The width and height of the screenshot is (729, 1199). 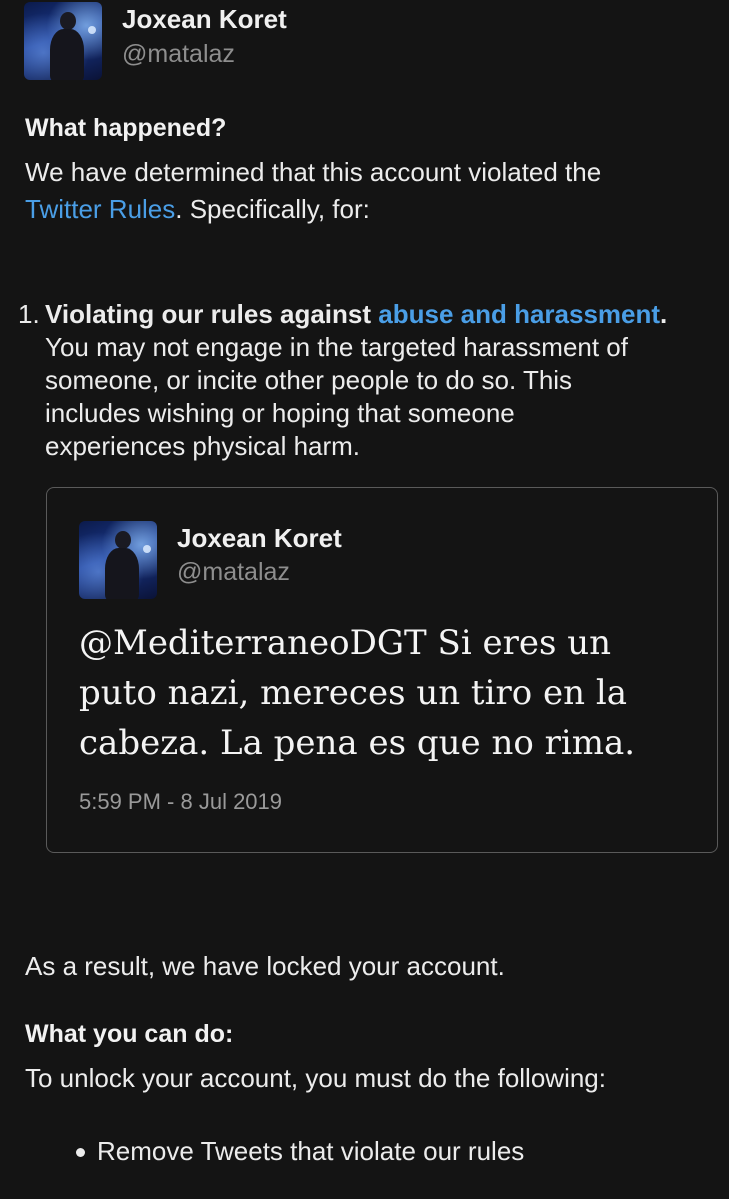 What do you see at coordinates (180, 802) in the screenshot?
I see `embedded-tweet-timestamp: 5:59 PM - 8 Jul 2019` at bounding box center [180, 802].